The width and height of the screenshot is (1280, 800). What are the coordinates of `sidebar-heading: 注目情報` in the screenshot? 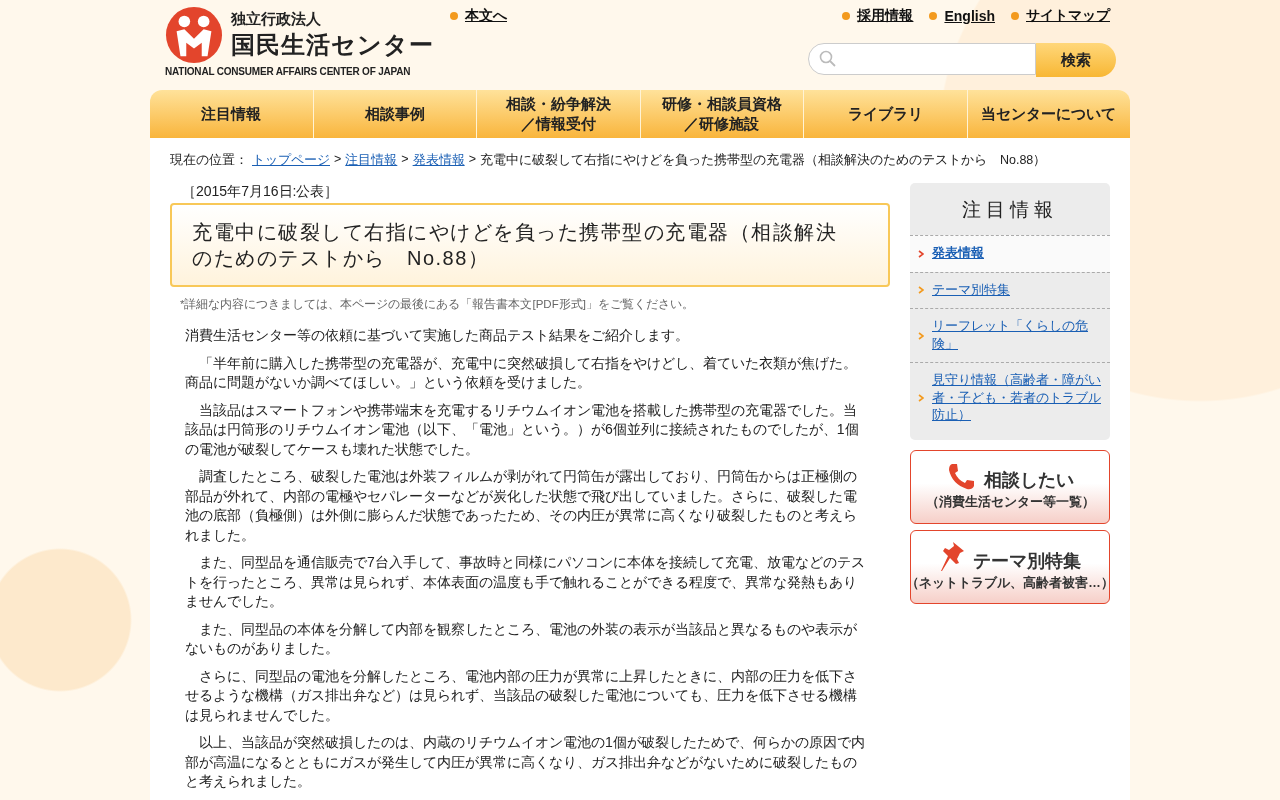 It's located at (1010, 210).